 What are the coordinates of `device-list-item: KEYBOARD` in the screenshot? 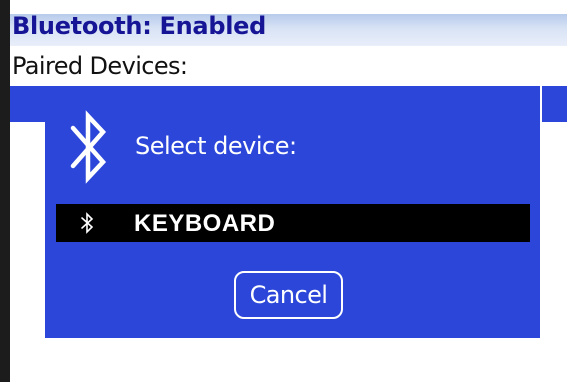 It's located at (293, 223).